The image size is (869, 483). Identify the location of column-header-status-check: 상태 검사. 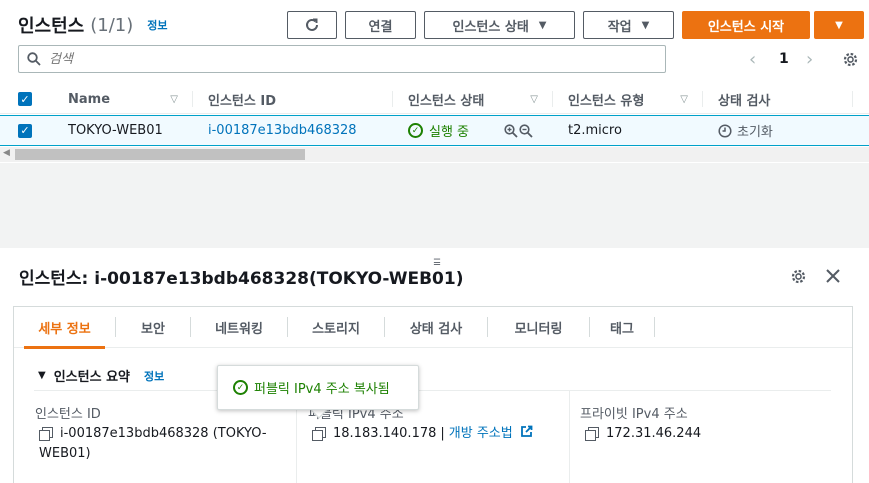
(785, 99).